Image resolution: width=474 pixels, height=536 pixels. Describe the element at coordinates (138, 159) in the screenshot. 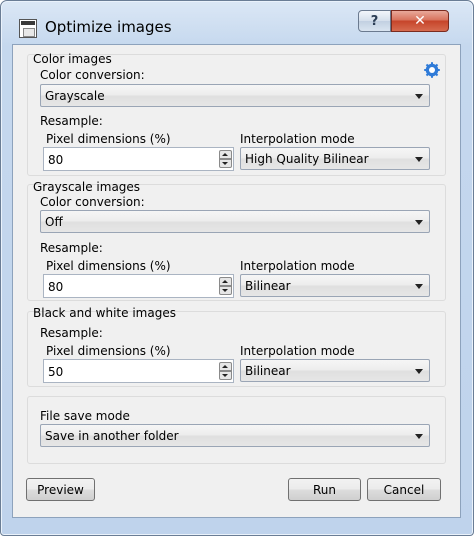

I see `color-pixel-dimensions-input: 80` at that location.